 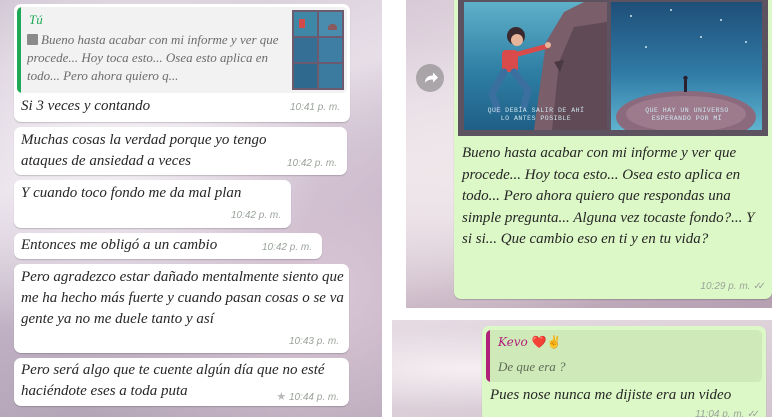 I want to click on message-text: Y cuando toco fondo me da mal plan, so click(x=131, y=193).